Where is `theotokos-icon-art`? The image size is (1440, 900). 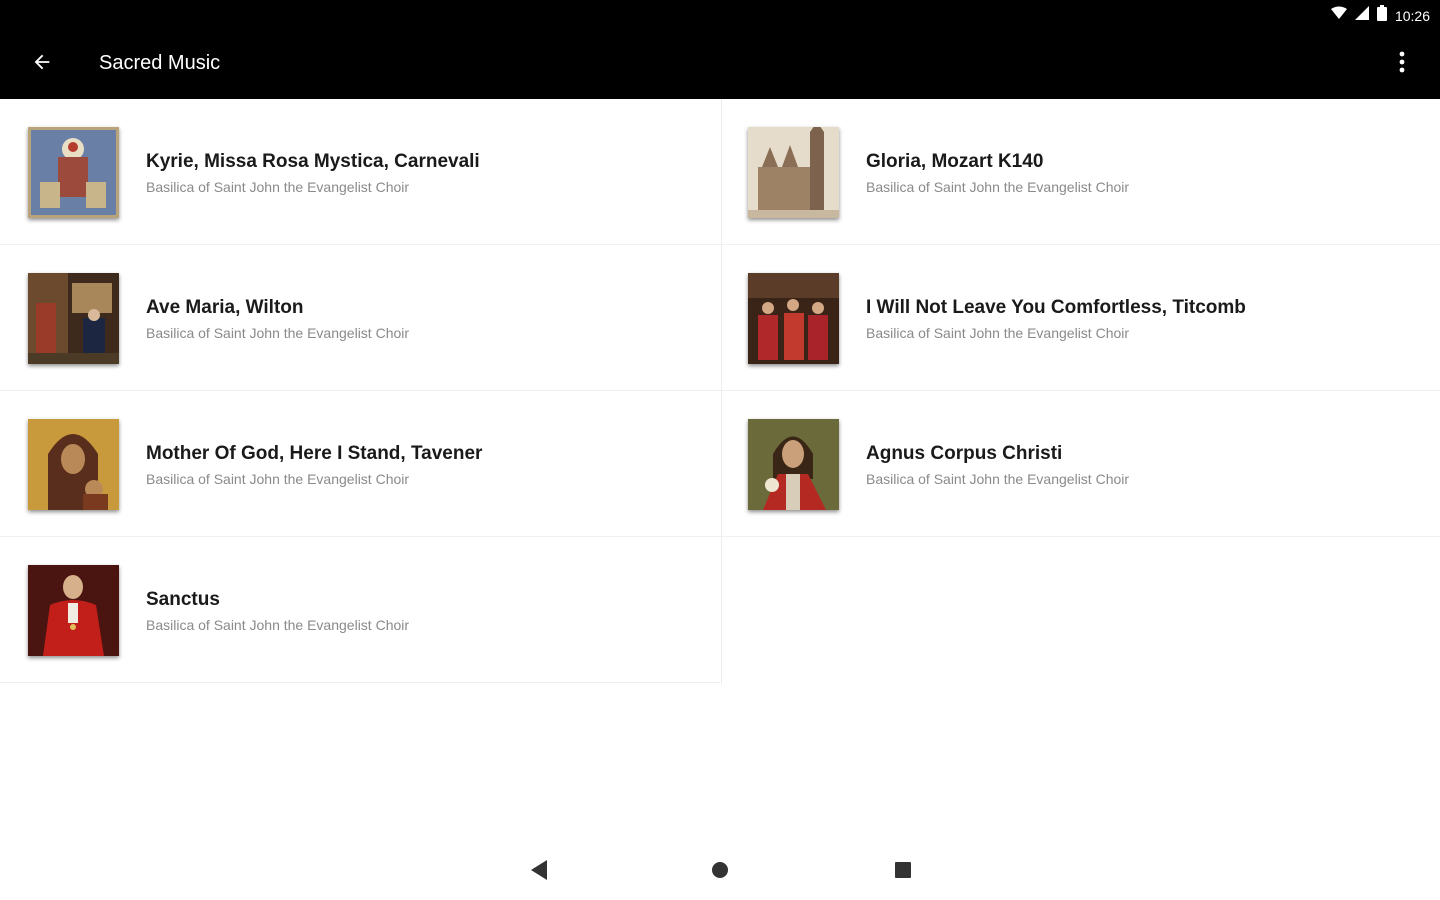
theotokos-icon-art is located at coordinates (73, 464).